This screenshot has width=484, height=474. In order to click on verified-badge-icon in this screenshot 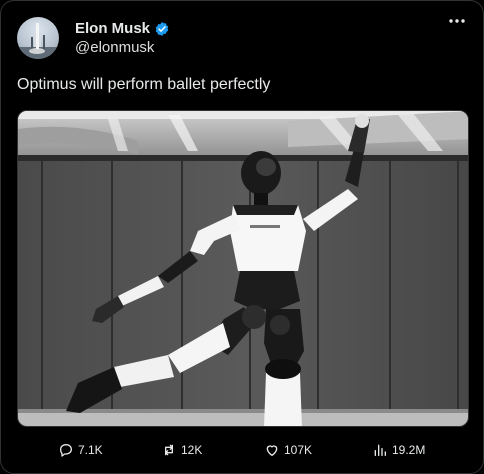, I will do `click(162, 28)`.